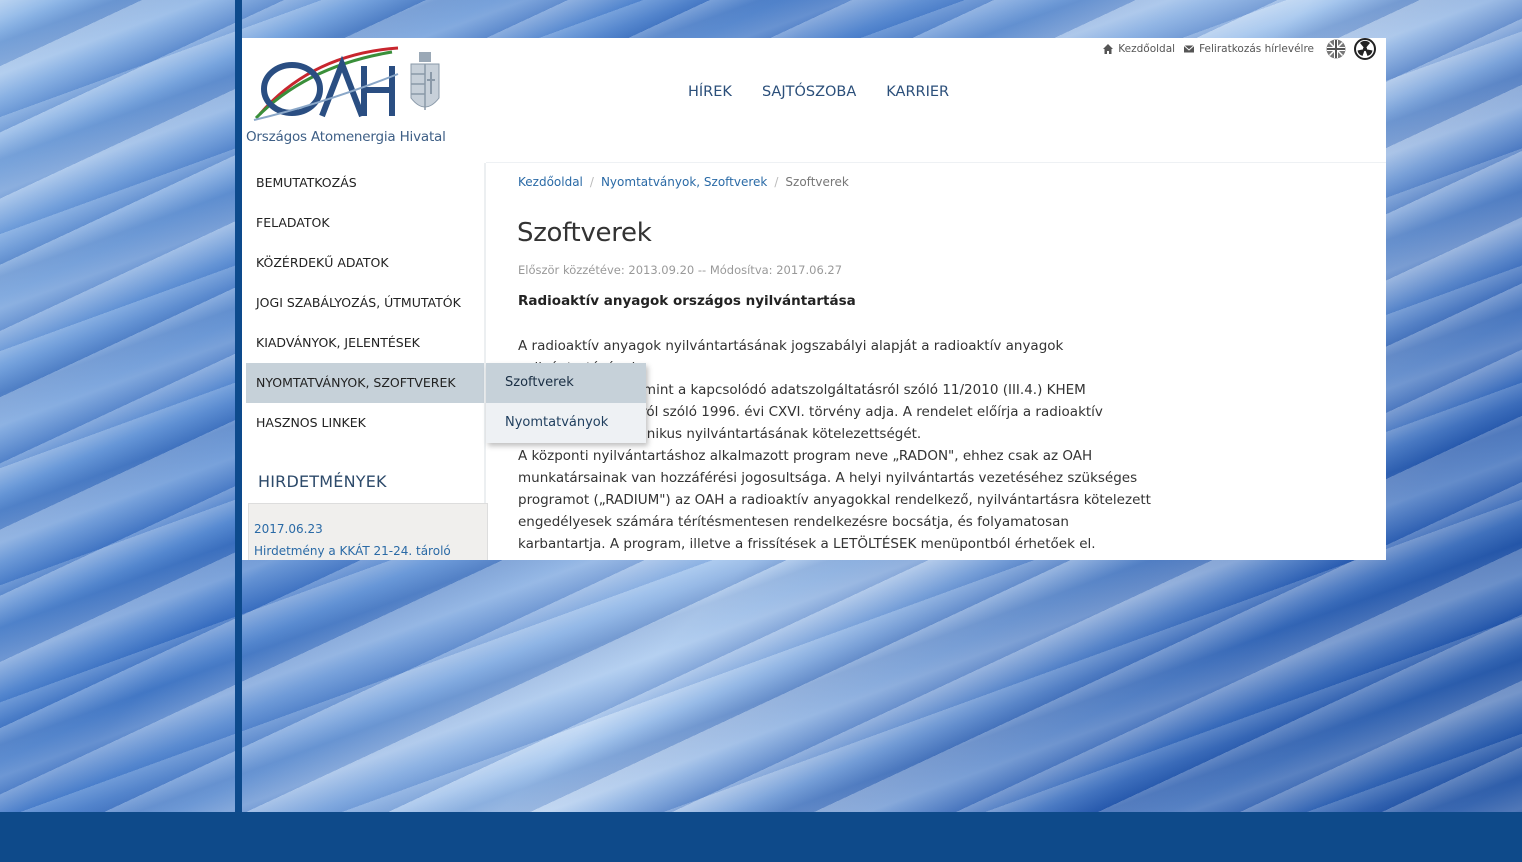 The image size is (1522, 862). I want to click on notice-title-link: Hirdetmény a KKÁT 21-24. tároló, so click(352, 551).